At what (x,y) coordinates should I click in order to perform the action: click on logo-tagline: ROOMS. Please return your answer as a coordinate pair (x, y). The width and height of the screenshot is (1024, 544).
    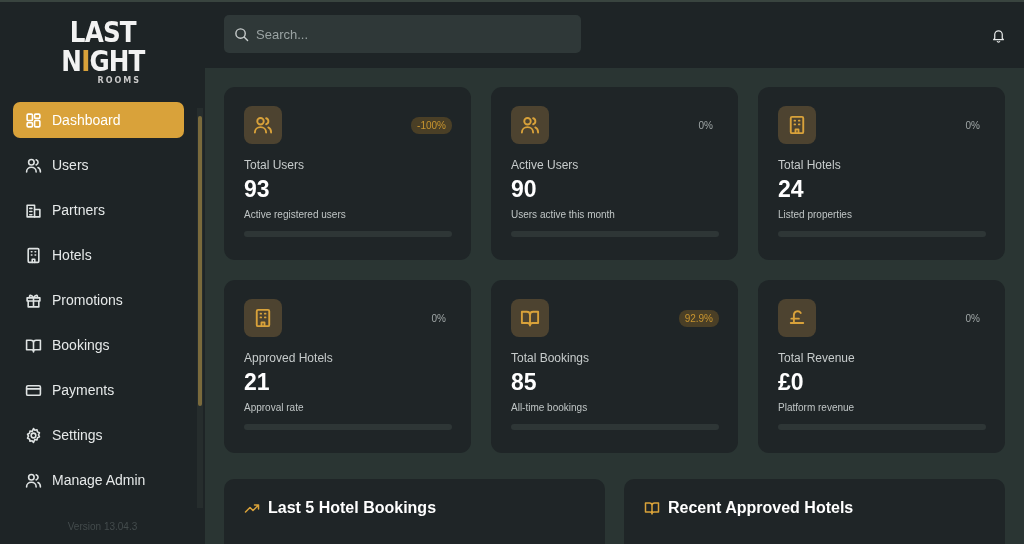
    Looking at the image, I should click on (119, 81).